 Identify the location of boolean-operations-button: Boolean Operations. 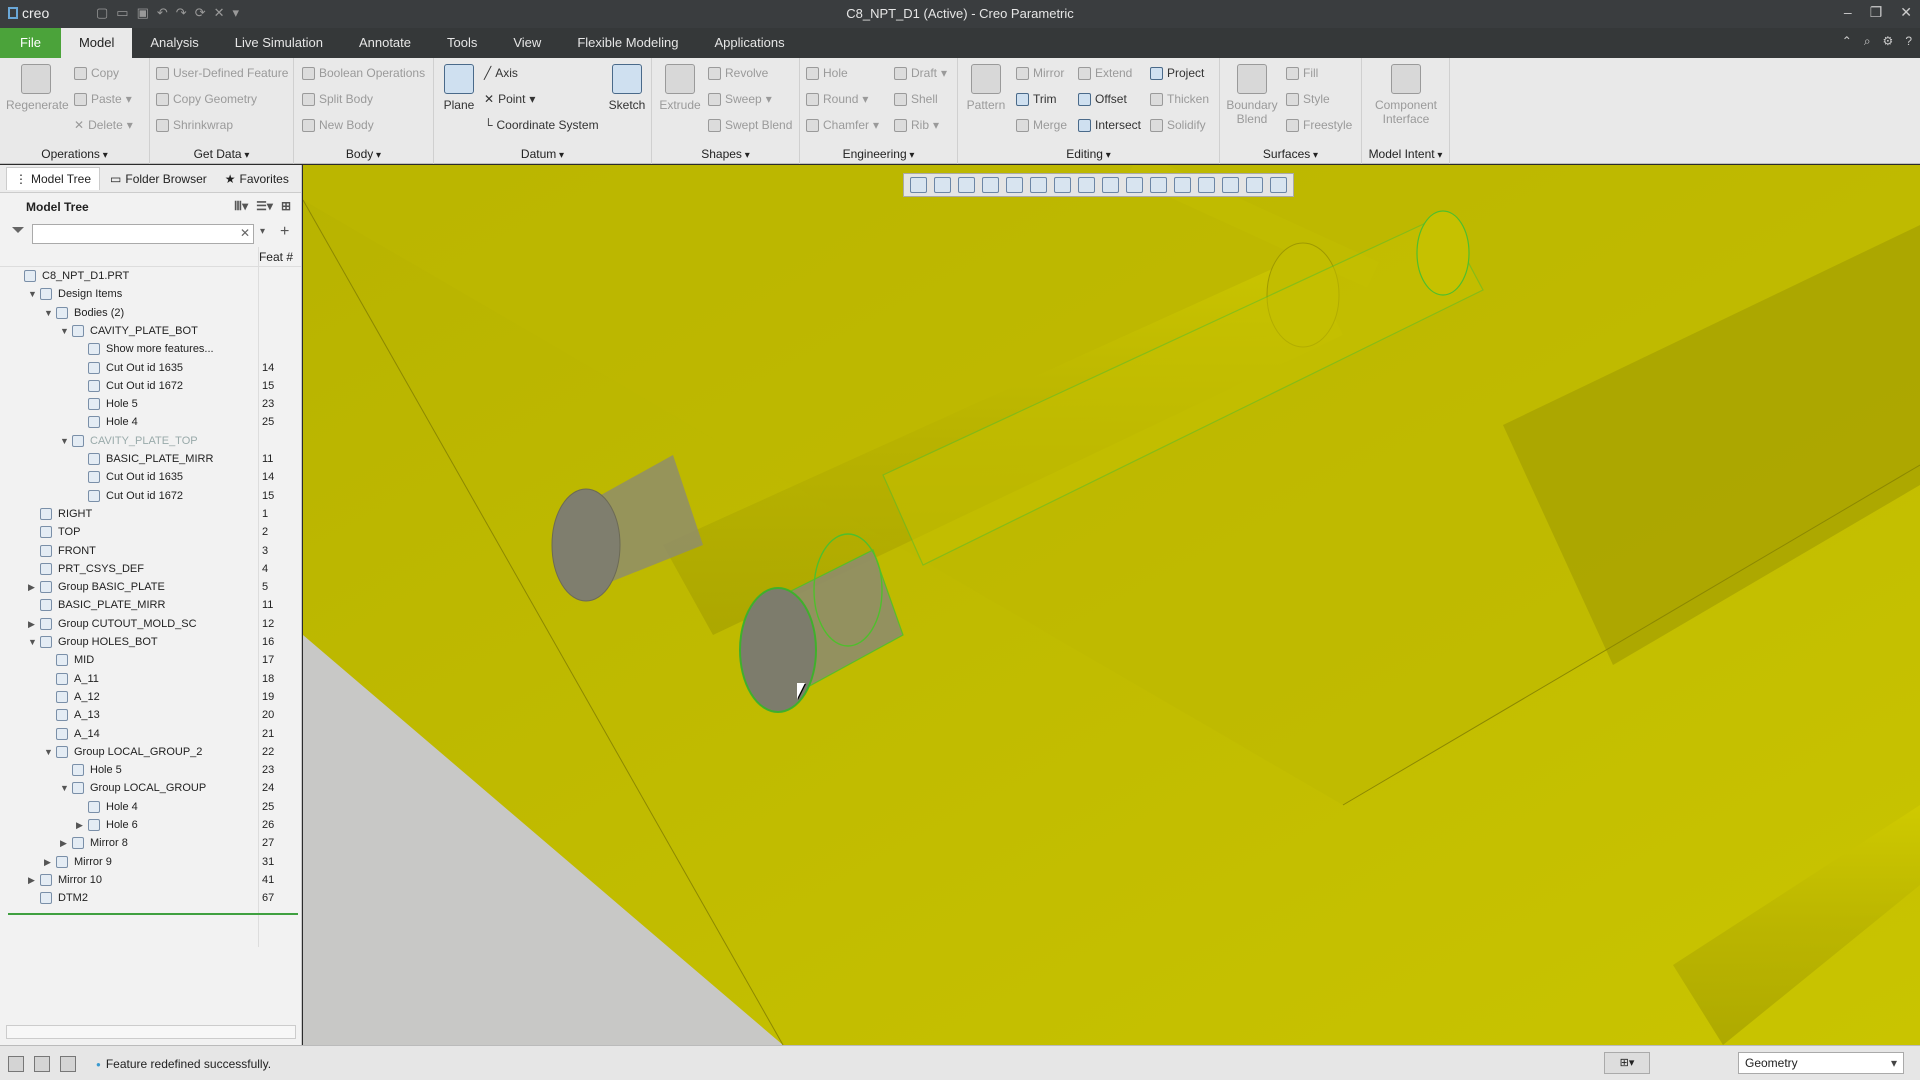
(363, 73).